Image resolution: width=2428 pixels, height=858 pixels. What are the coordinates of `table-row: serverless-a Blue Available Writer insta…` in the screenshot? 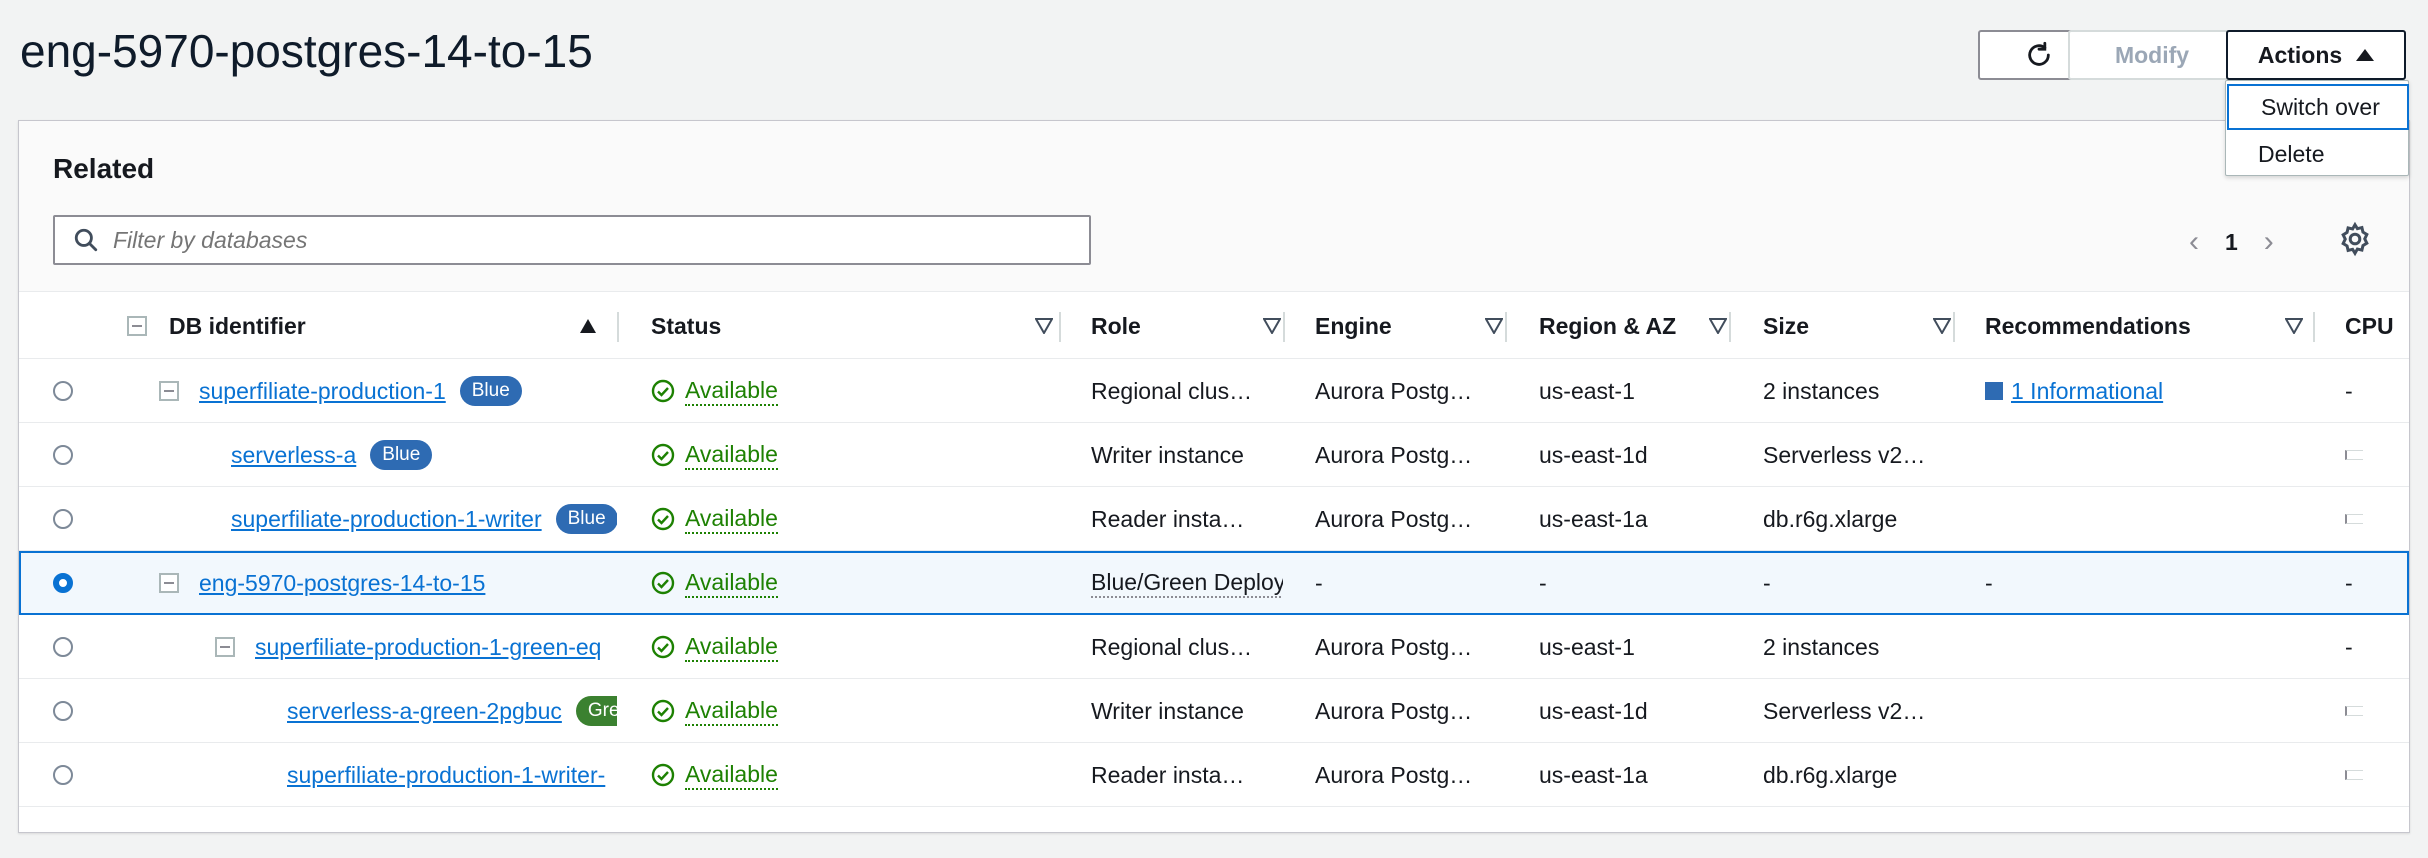 It's located at (1214, 455).